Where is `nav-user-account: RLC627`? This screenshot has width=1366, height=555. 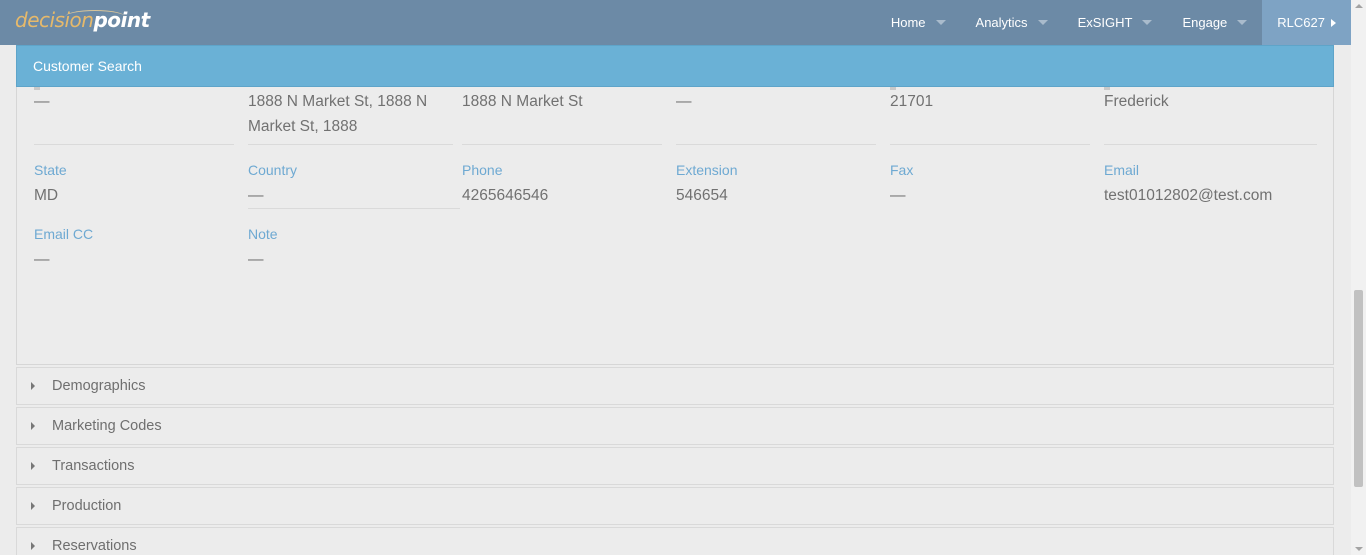 nav-user-account: RLC627 is located at coordinates (1306, 22).